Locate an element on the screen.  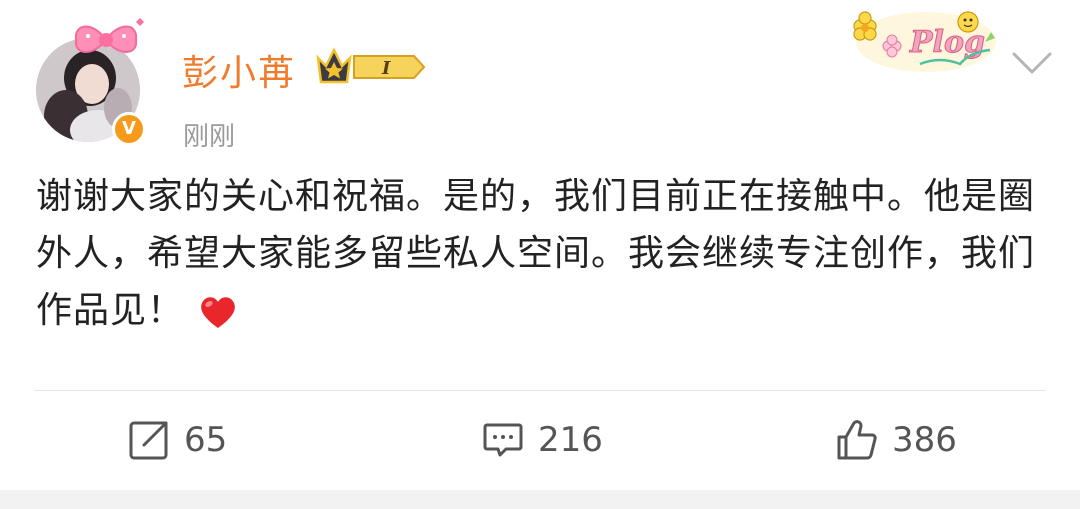
post-time: 刚刚 is located at coordinates (209, 137).